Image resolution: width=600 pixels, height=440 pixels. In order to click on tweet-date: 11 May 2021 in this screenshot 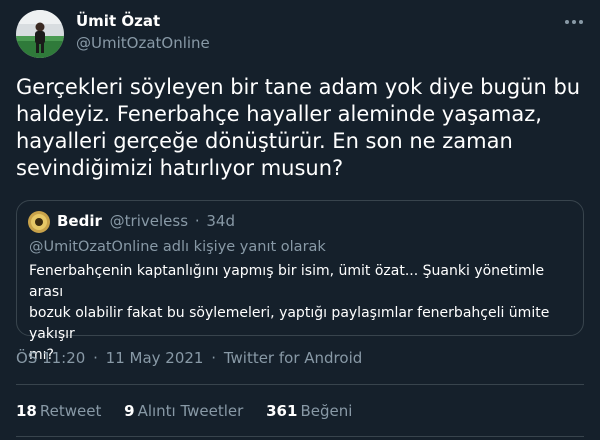, I will do `click(155, 358)`.